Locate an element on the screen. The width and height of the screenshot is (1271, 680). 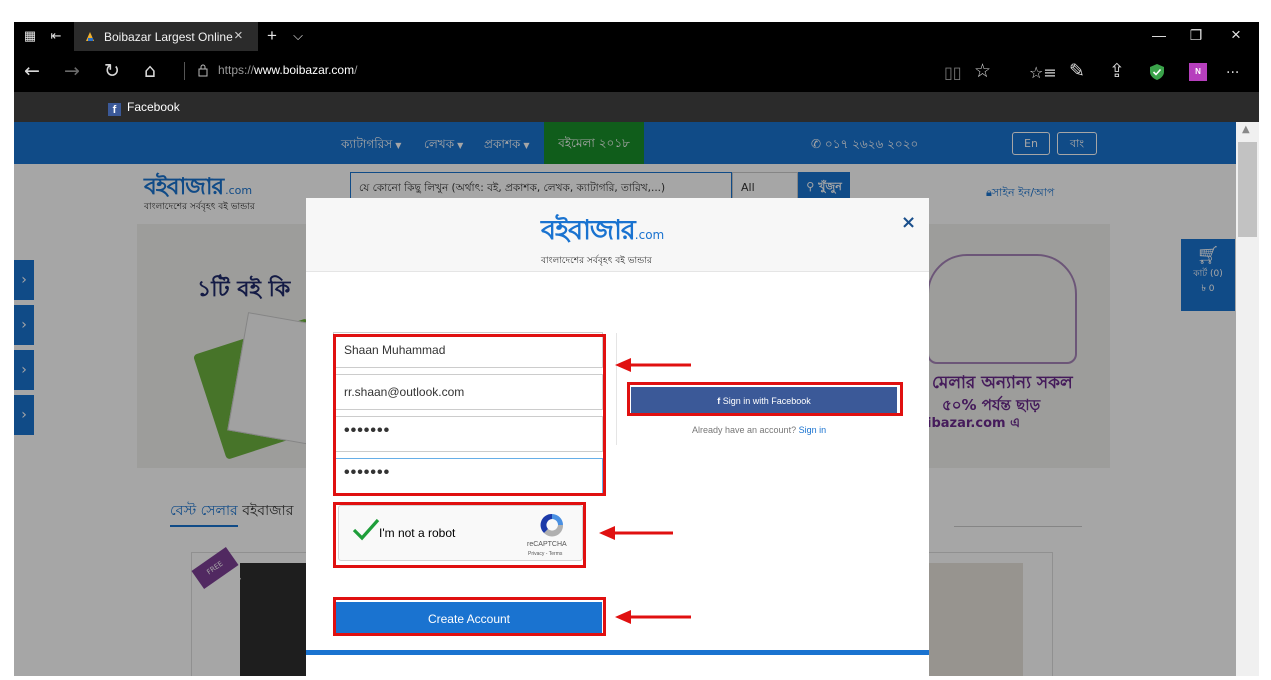
highlight-form-fields is located at coordinates (469, 415).